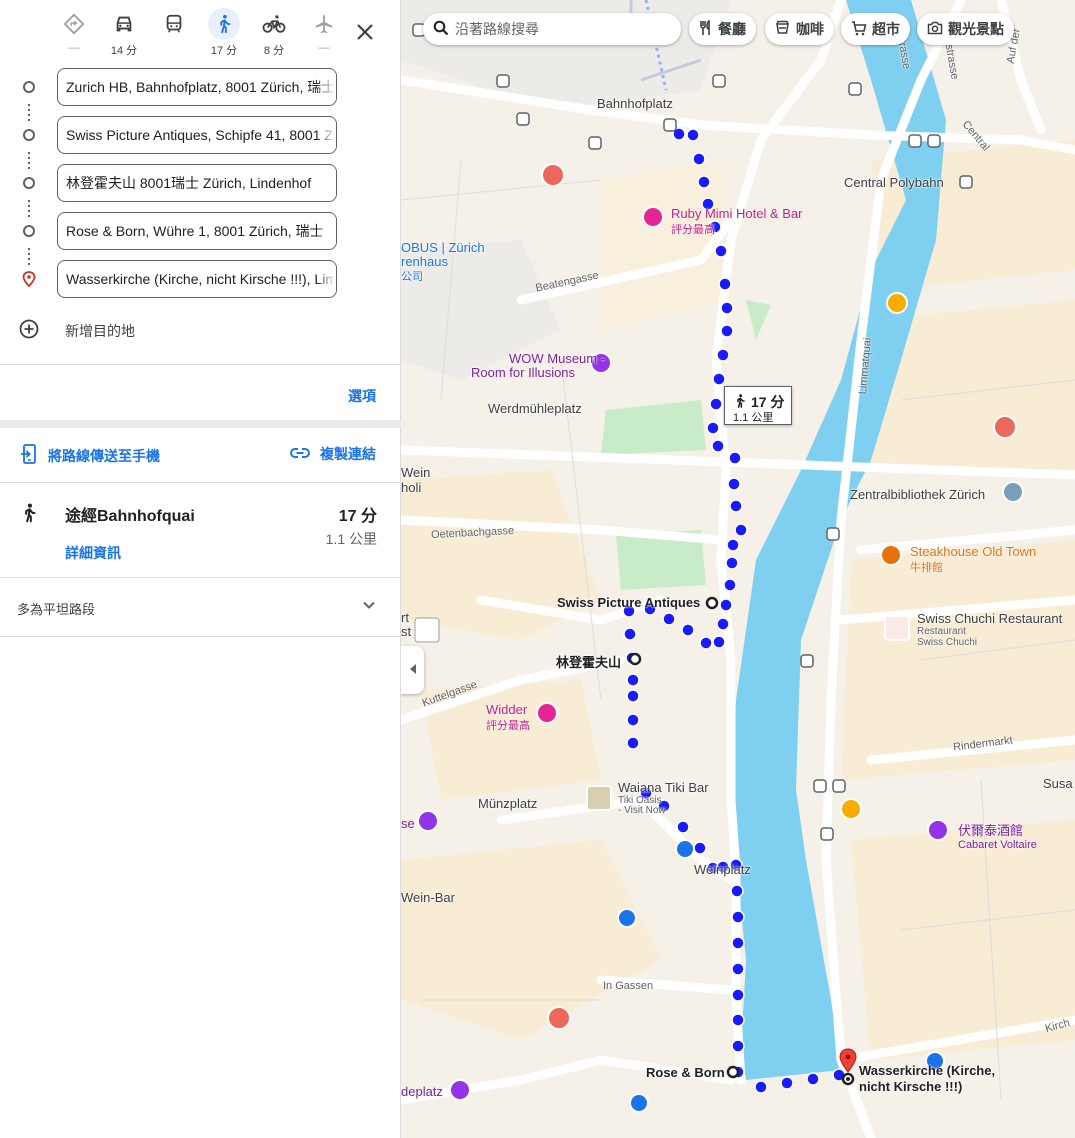 This screenshot has height=1138, width=1075. I want to click on street-label: In Gassen, so click(628, 986).